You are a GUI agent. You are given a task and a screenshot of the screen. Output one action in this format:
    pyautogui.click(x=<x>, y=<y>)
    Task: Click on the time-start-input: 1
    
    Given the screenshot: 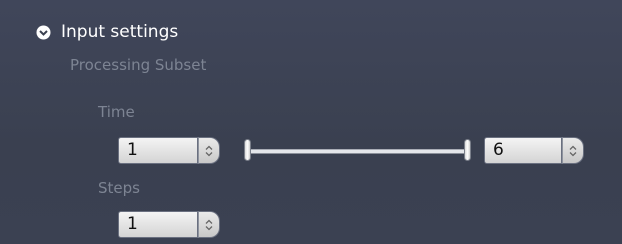 What is the action you would take?
    pyautogui.click(x=158, y=150)
    